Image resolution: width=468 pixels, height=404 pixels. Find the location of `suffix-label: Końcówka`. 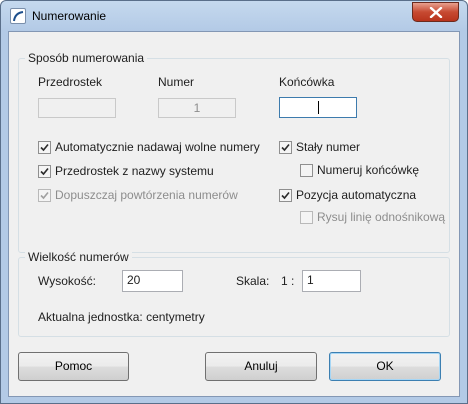

suffix-label: Końcówka is located at coordinates (307, 82).